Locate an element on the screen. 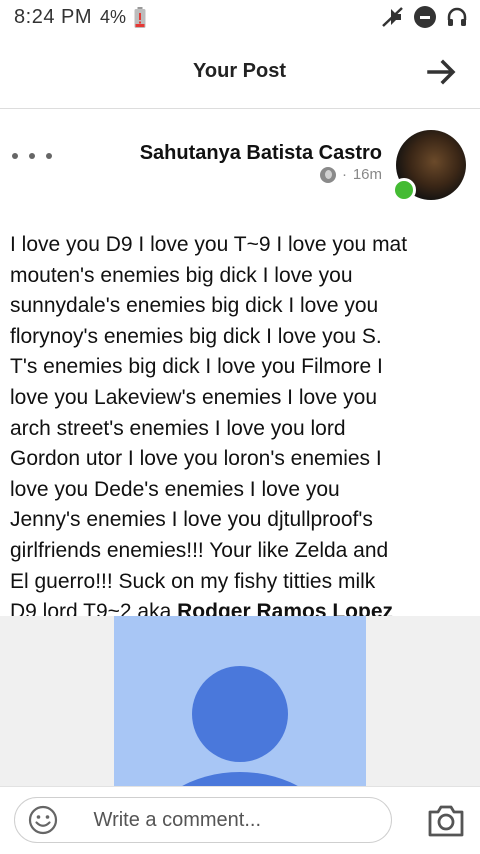  post-line: love you Lakeview's enemies I love you is located at coordinates (194, 397).